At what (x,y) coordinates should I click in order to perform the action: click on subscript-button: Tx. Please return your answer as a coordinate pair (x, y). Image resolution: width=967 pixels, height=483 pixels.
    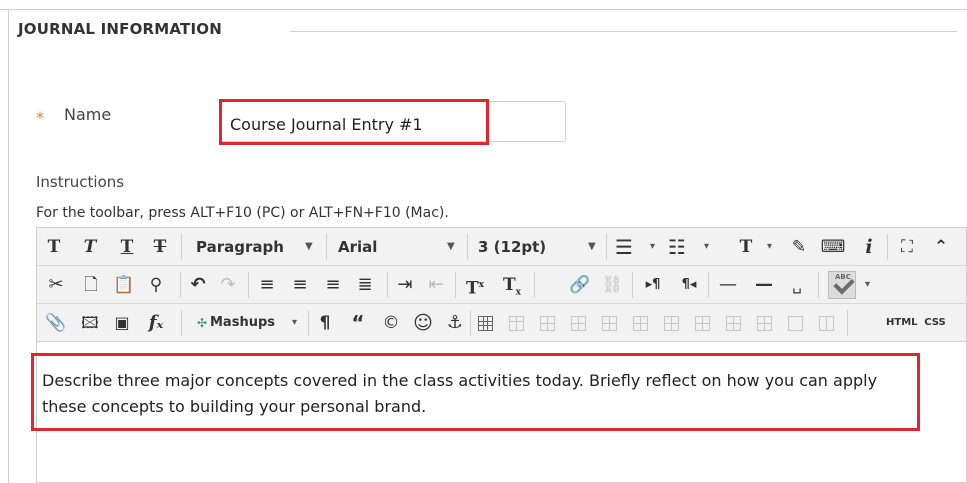
    Looking at the image, I should click on (512, 285).